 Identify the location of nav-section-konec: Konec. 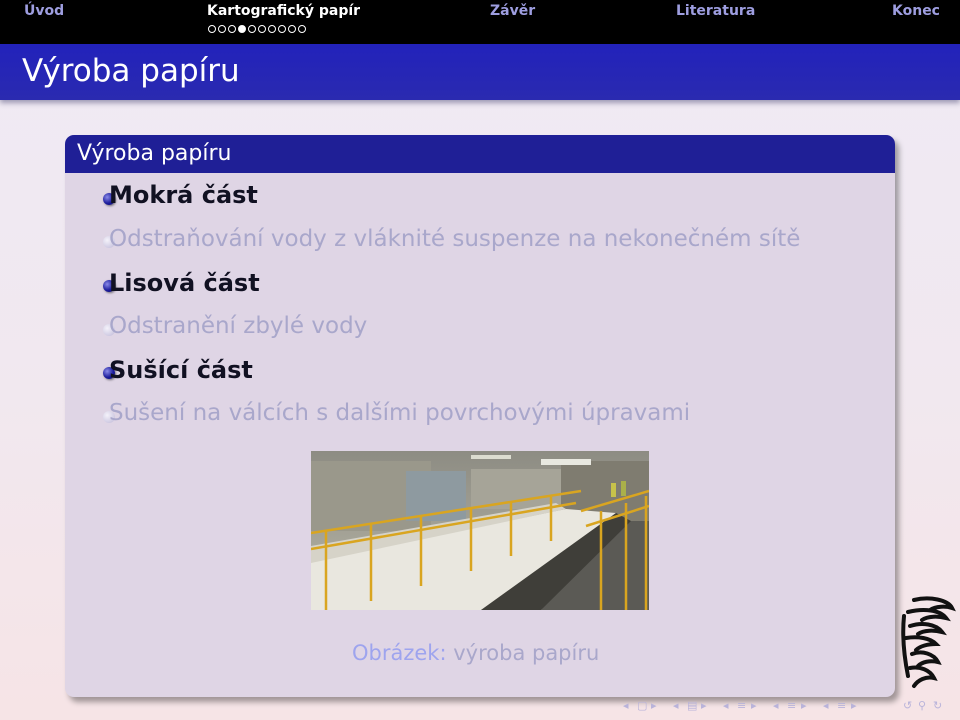
(916, 11).